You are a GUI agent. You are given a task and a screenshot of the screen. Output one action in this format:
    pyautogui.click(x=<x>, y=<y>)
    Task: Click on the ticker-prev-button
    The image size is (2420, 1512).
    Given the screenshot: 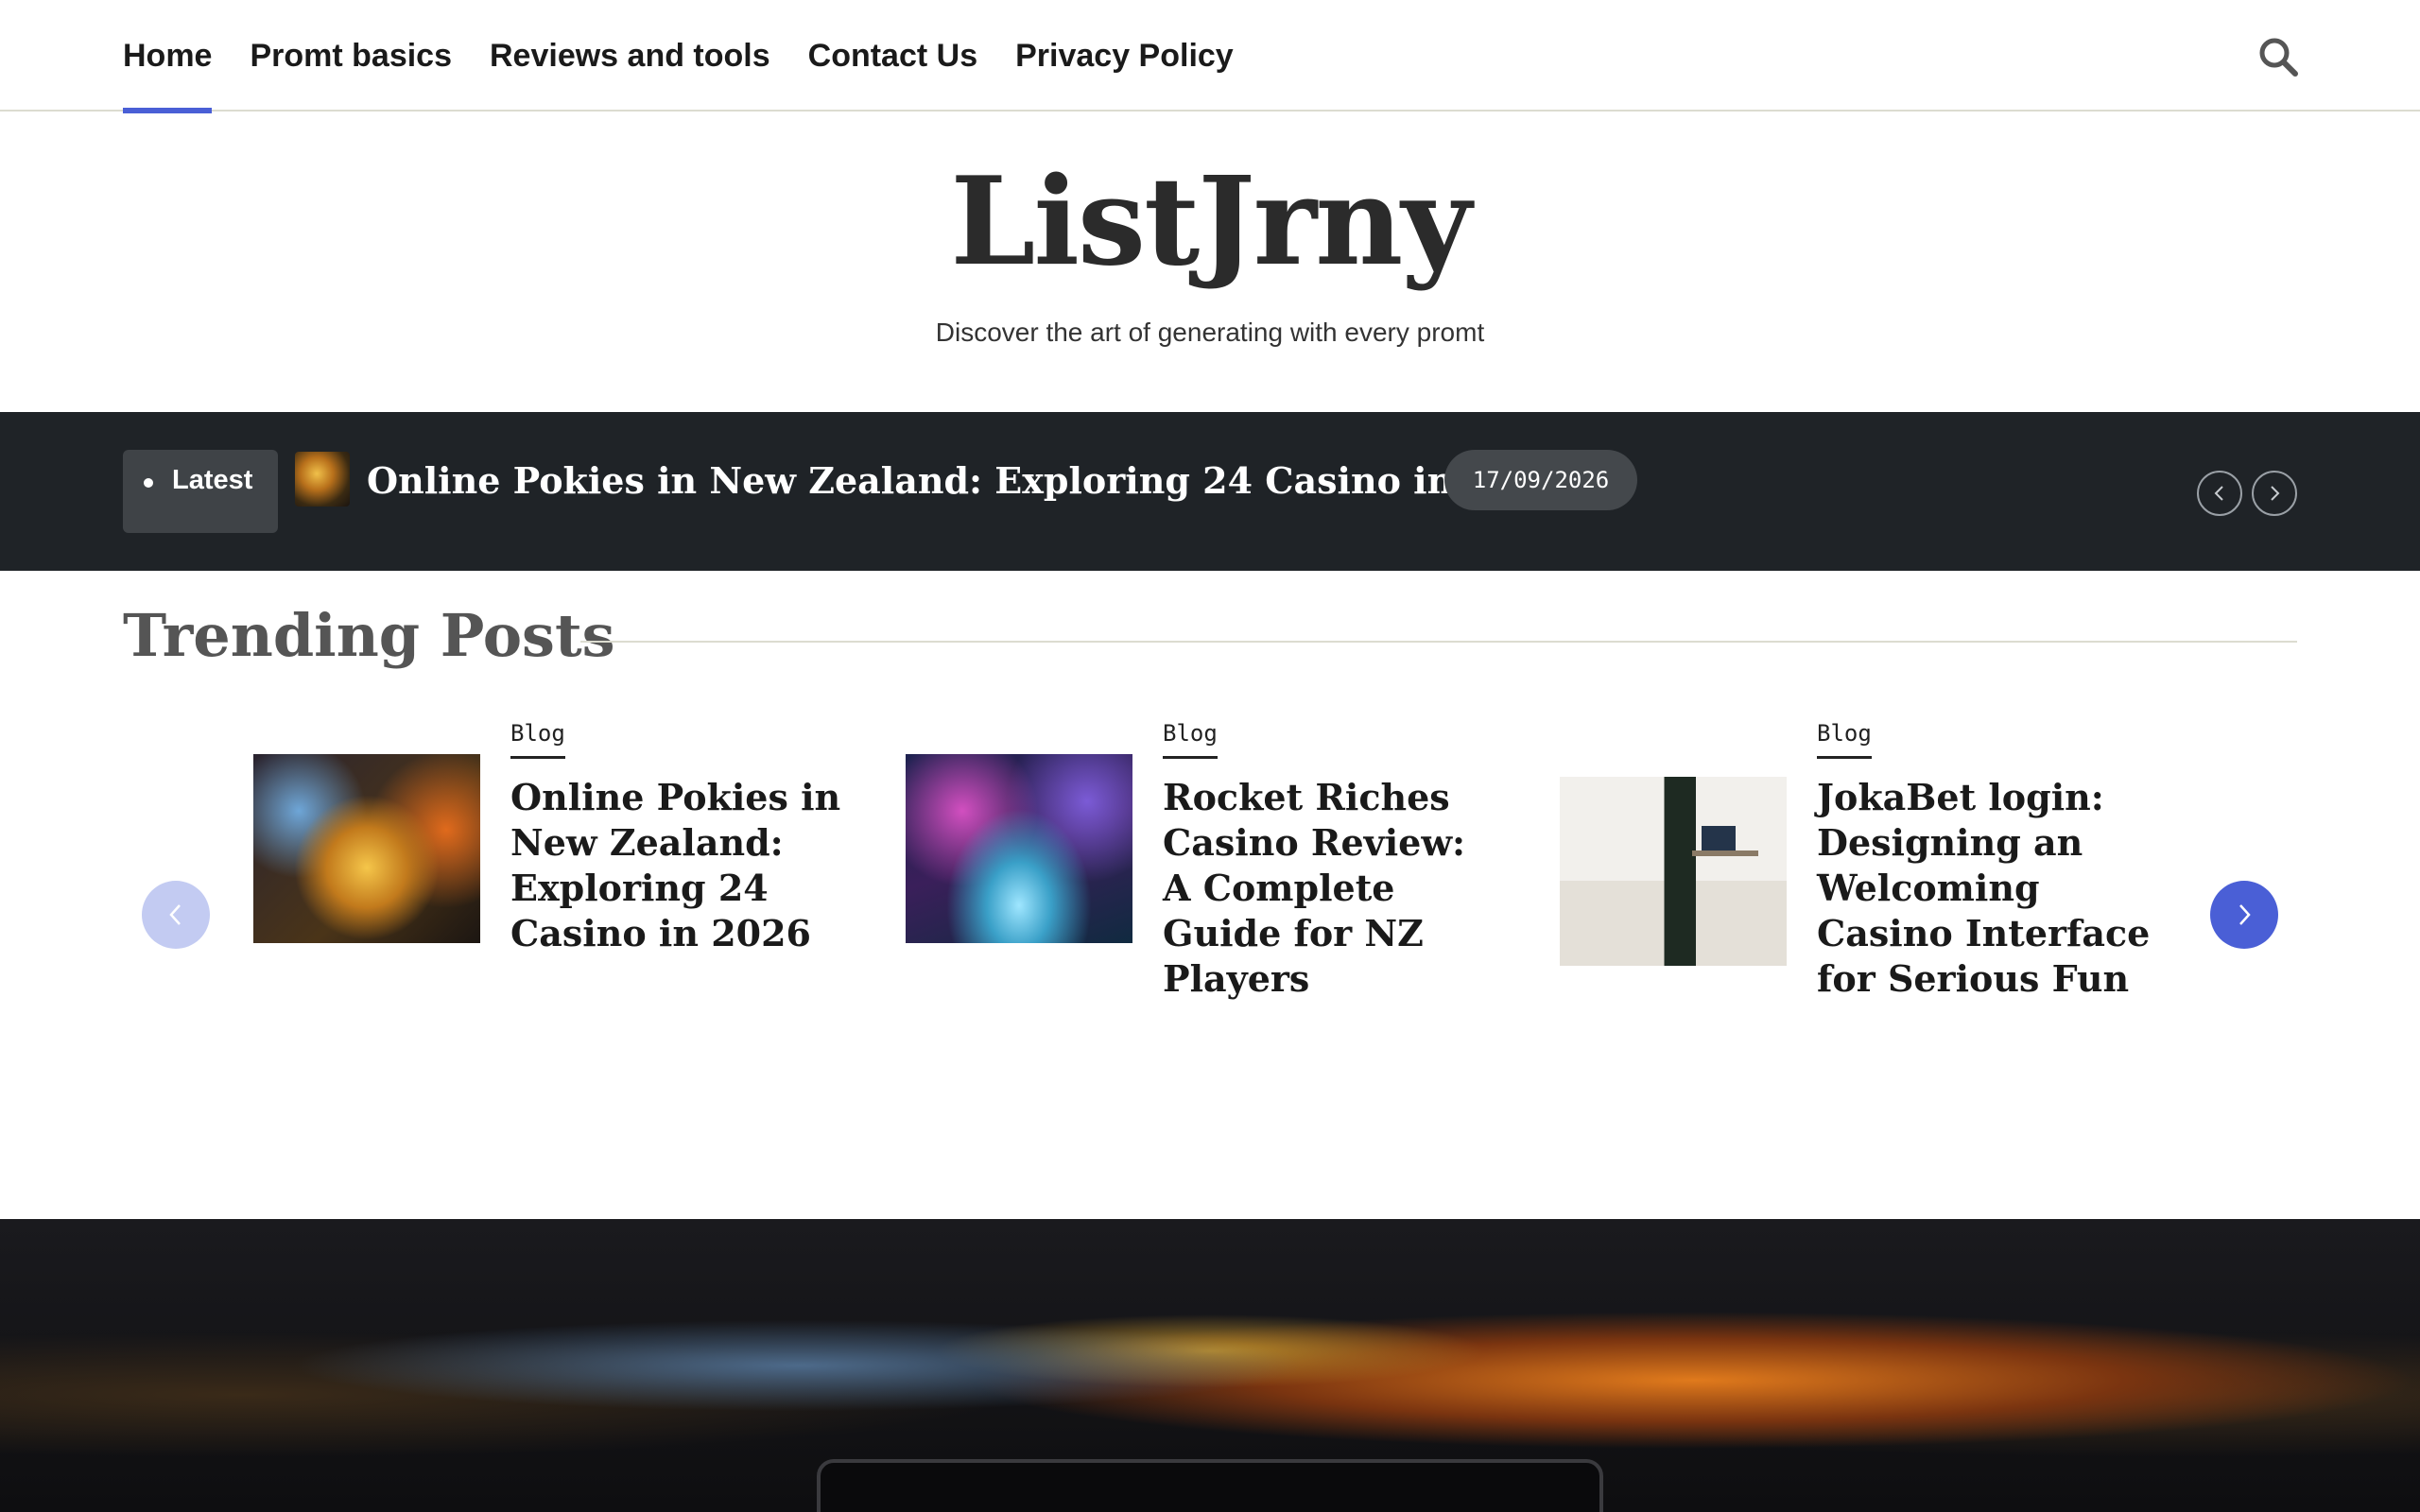 What is the action you would take?
    pyautogui.click(x=2219, y=493)
    